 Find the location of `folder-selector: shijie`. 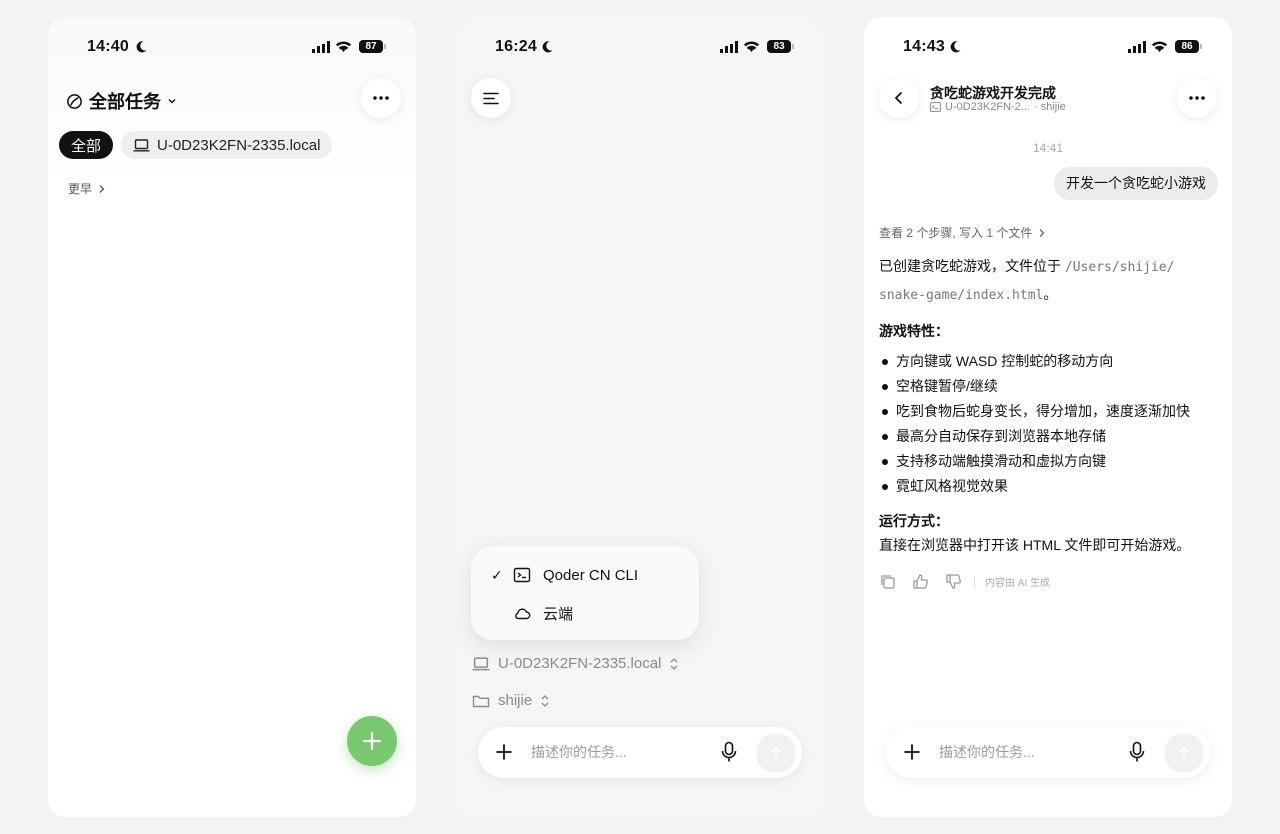

folder-selector: shijie is located at coordinates (511, 700).